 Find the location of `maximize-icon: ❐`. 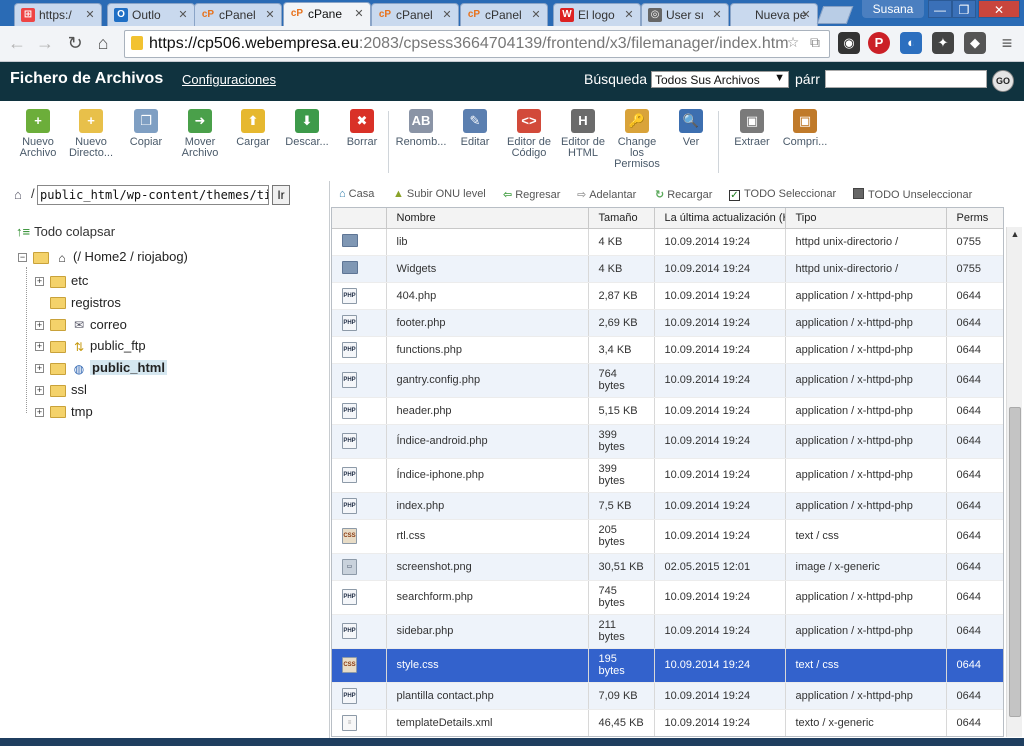

maximize-icon: ❐ is located at coordinates (964, 9).